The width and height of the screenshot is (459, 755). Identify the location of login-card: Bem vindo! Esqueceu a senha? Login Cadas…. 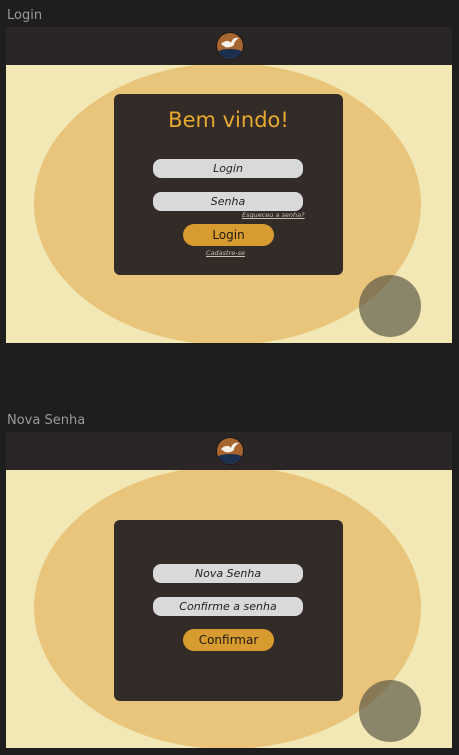
(228, 184).